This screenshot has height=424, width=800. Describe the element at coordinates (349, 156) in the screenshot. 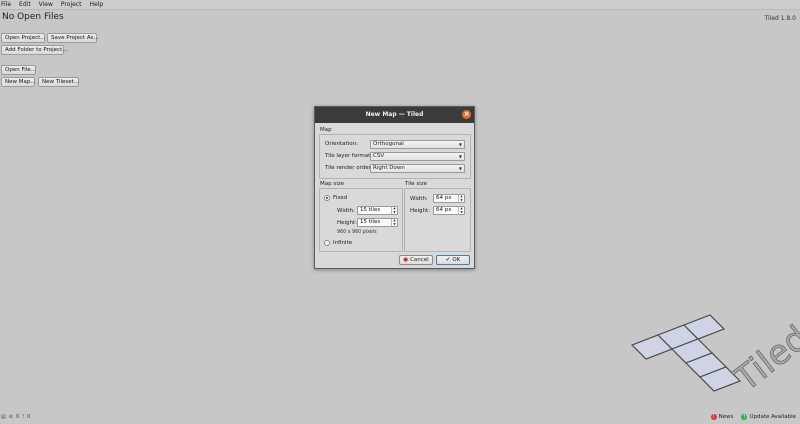

I see `layer-format-label: Tile layer format:` at that location.